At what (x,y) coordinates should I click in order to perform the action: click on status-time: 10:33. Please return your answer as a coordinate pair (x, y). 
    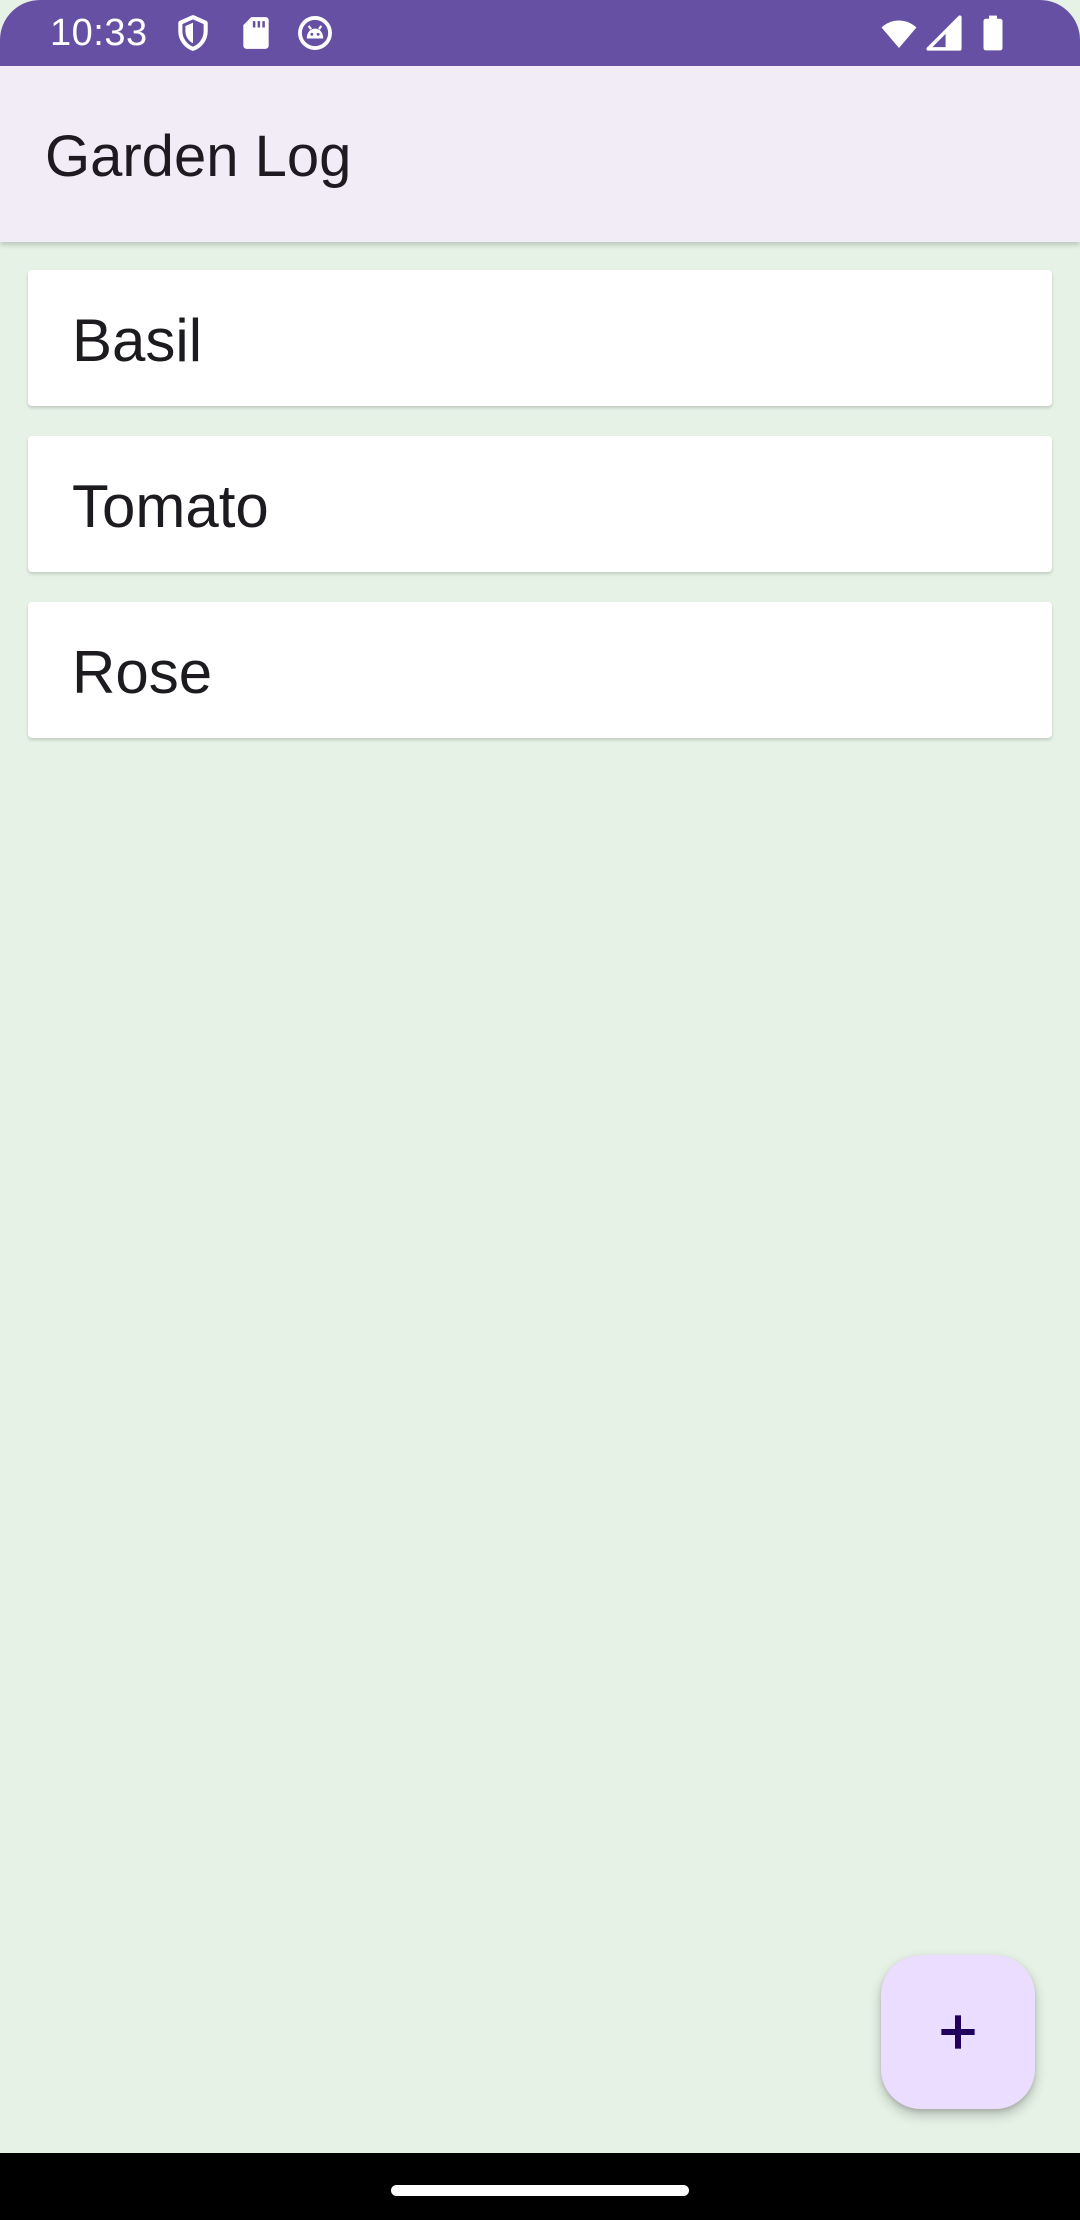
    Looking at the image, I should click on (99, 33).